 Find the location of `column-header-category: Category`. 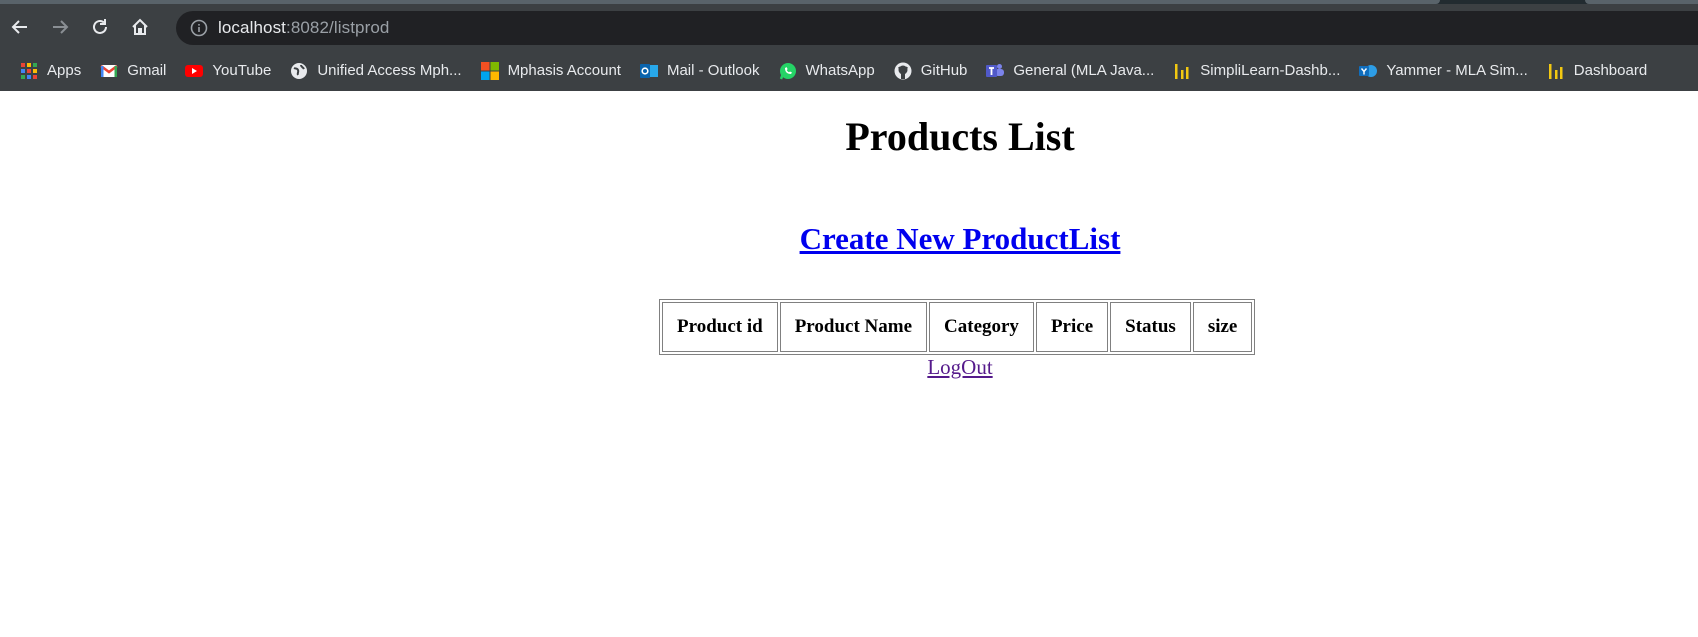

column-header-category: Category is located at coordinates (981, 327).